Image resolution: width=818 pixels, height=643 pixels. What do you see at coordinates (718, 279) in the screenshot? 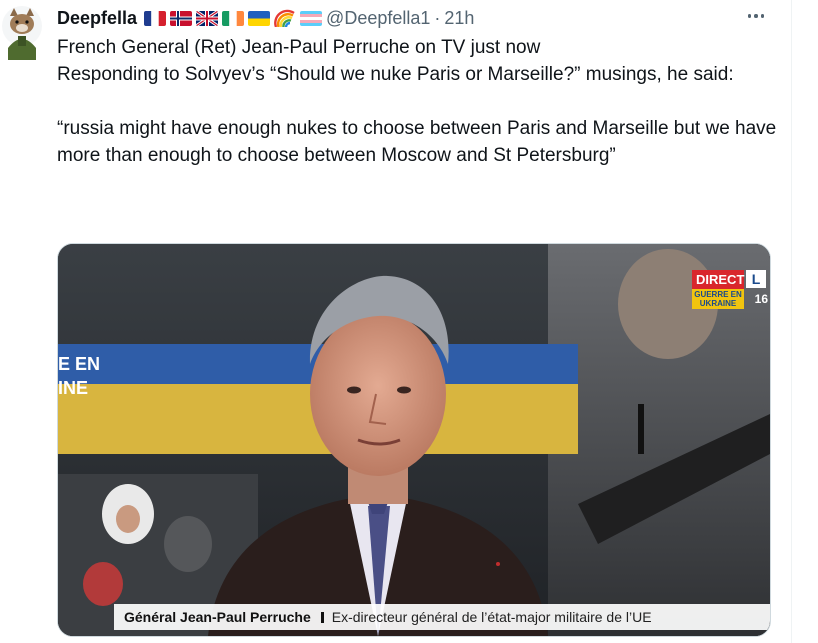
I see `direct-label: DIRECT` at bounding box center [718, 279].